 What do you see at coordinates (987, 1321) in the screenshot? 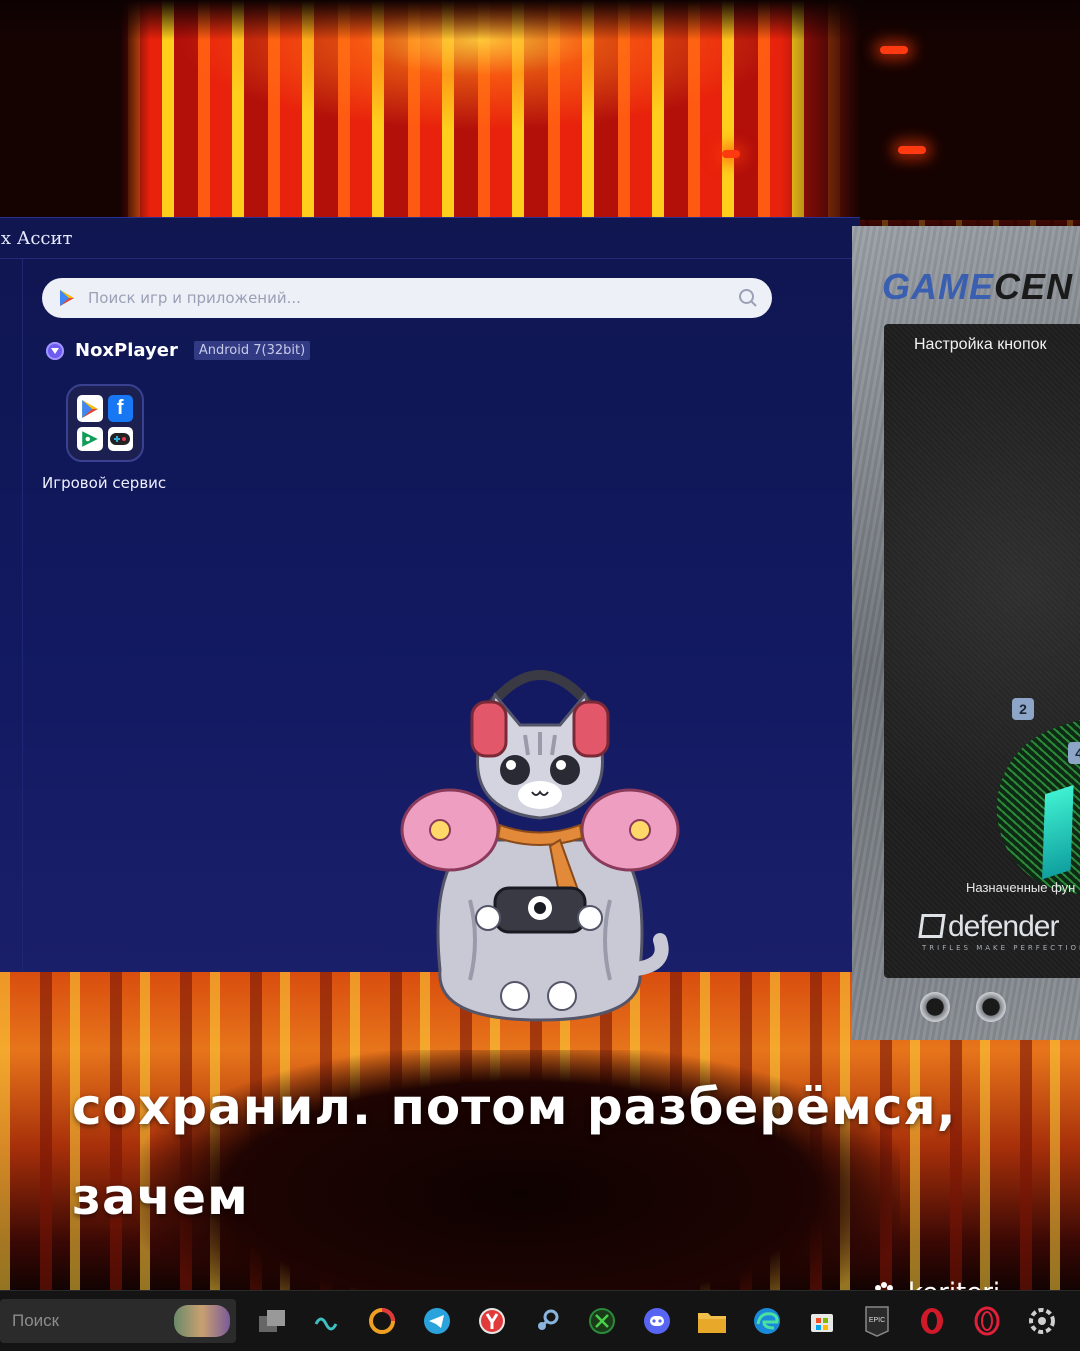
I see `opera-gx-icon` at bounding box center [987, 1321].